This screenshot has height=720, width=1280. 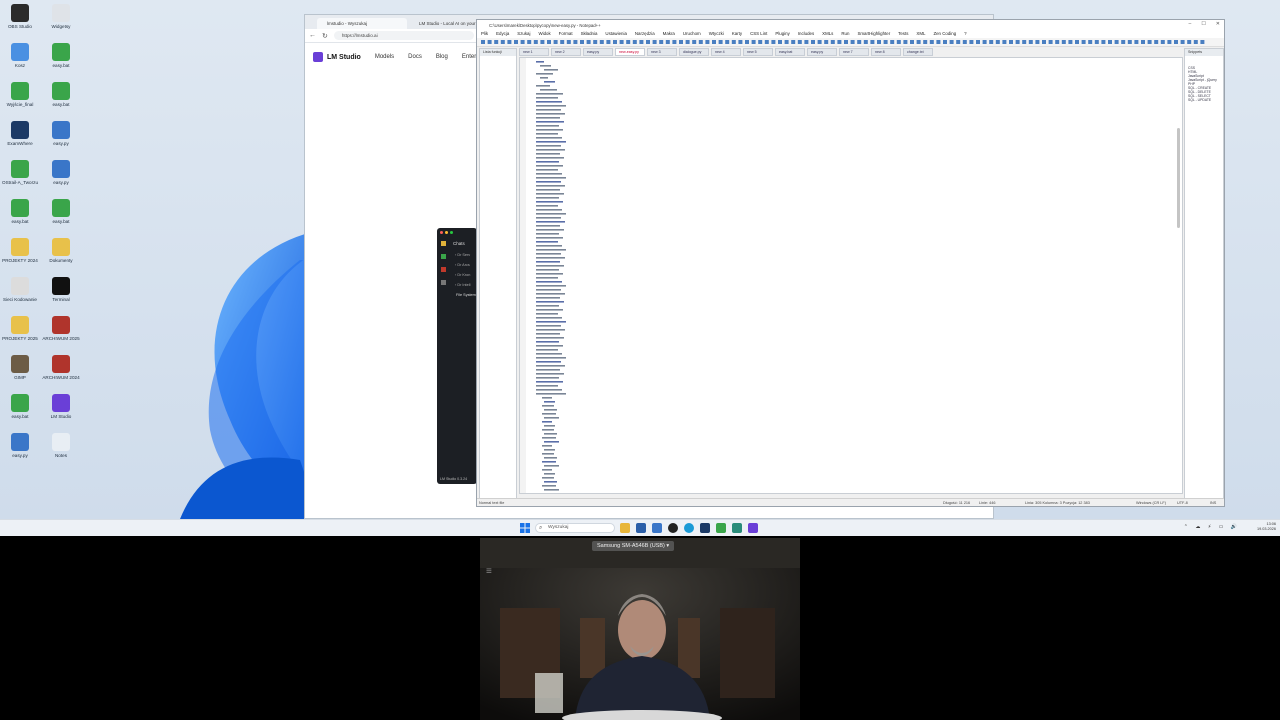 I want to click on windows-start-icon, so click(x=525, y=528).